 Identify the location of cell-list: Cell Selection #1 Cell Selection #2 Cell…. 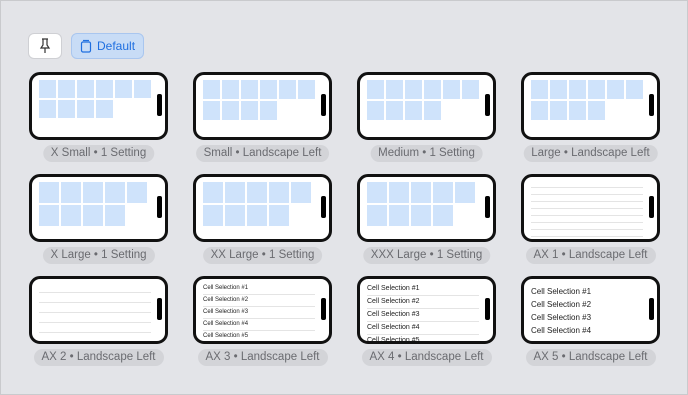
(587, 311).